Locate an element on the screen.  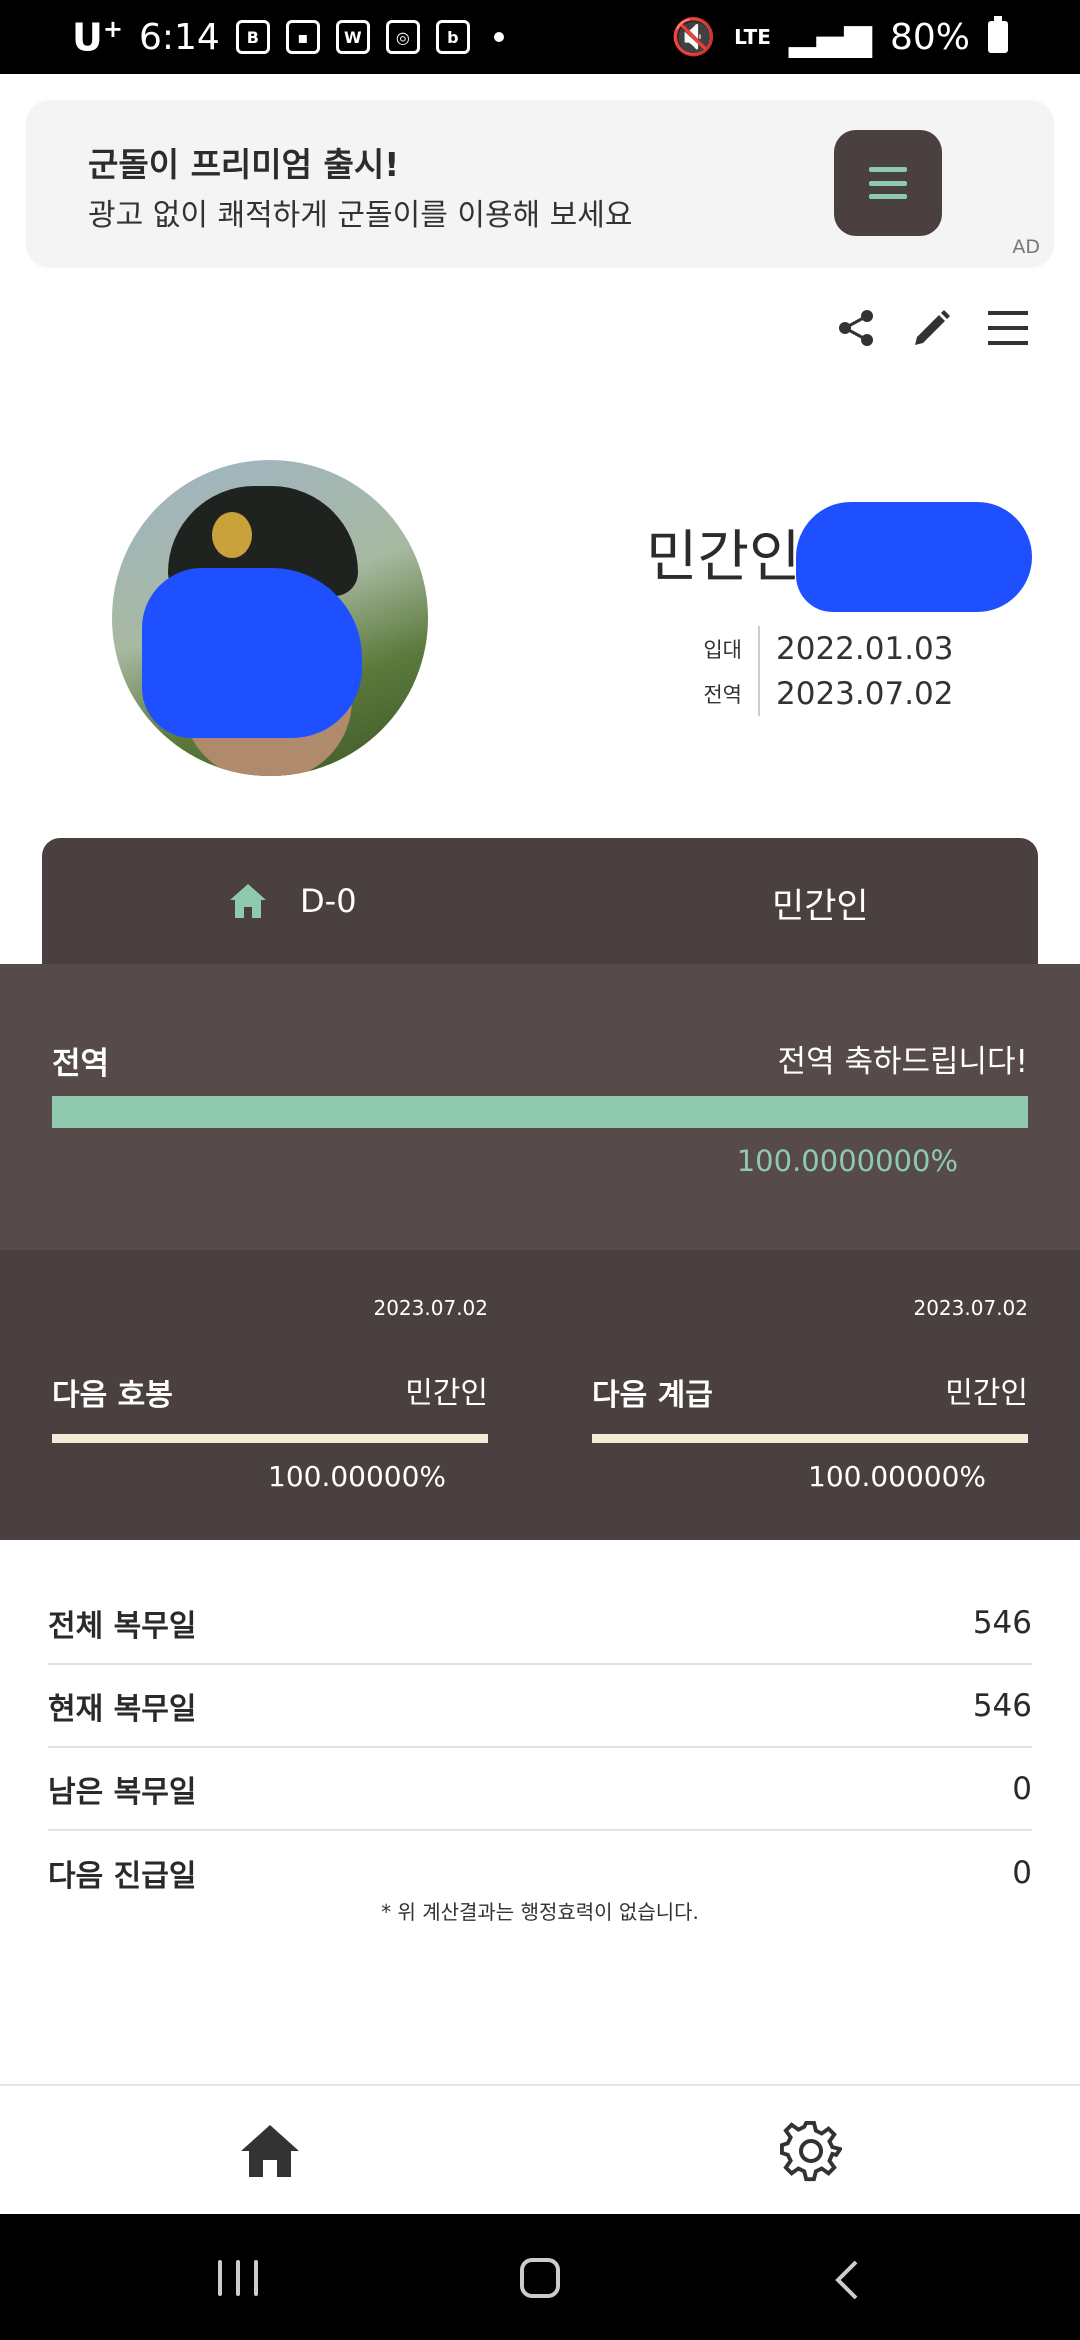
recent-apps-button is located at coordinates (238, 2278).